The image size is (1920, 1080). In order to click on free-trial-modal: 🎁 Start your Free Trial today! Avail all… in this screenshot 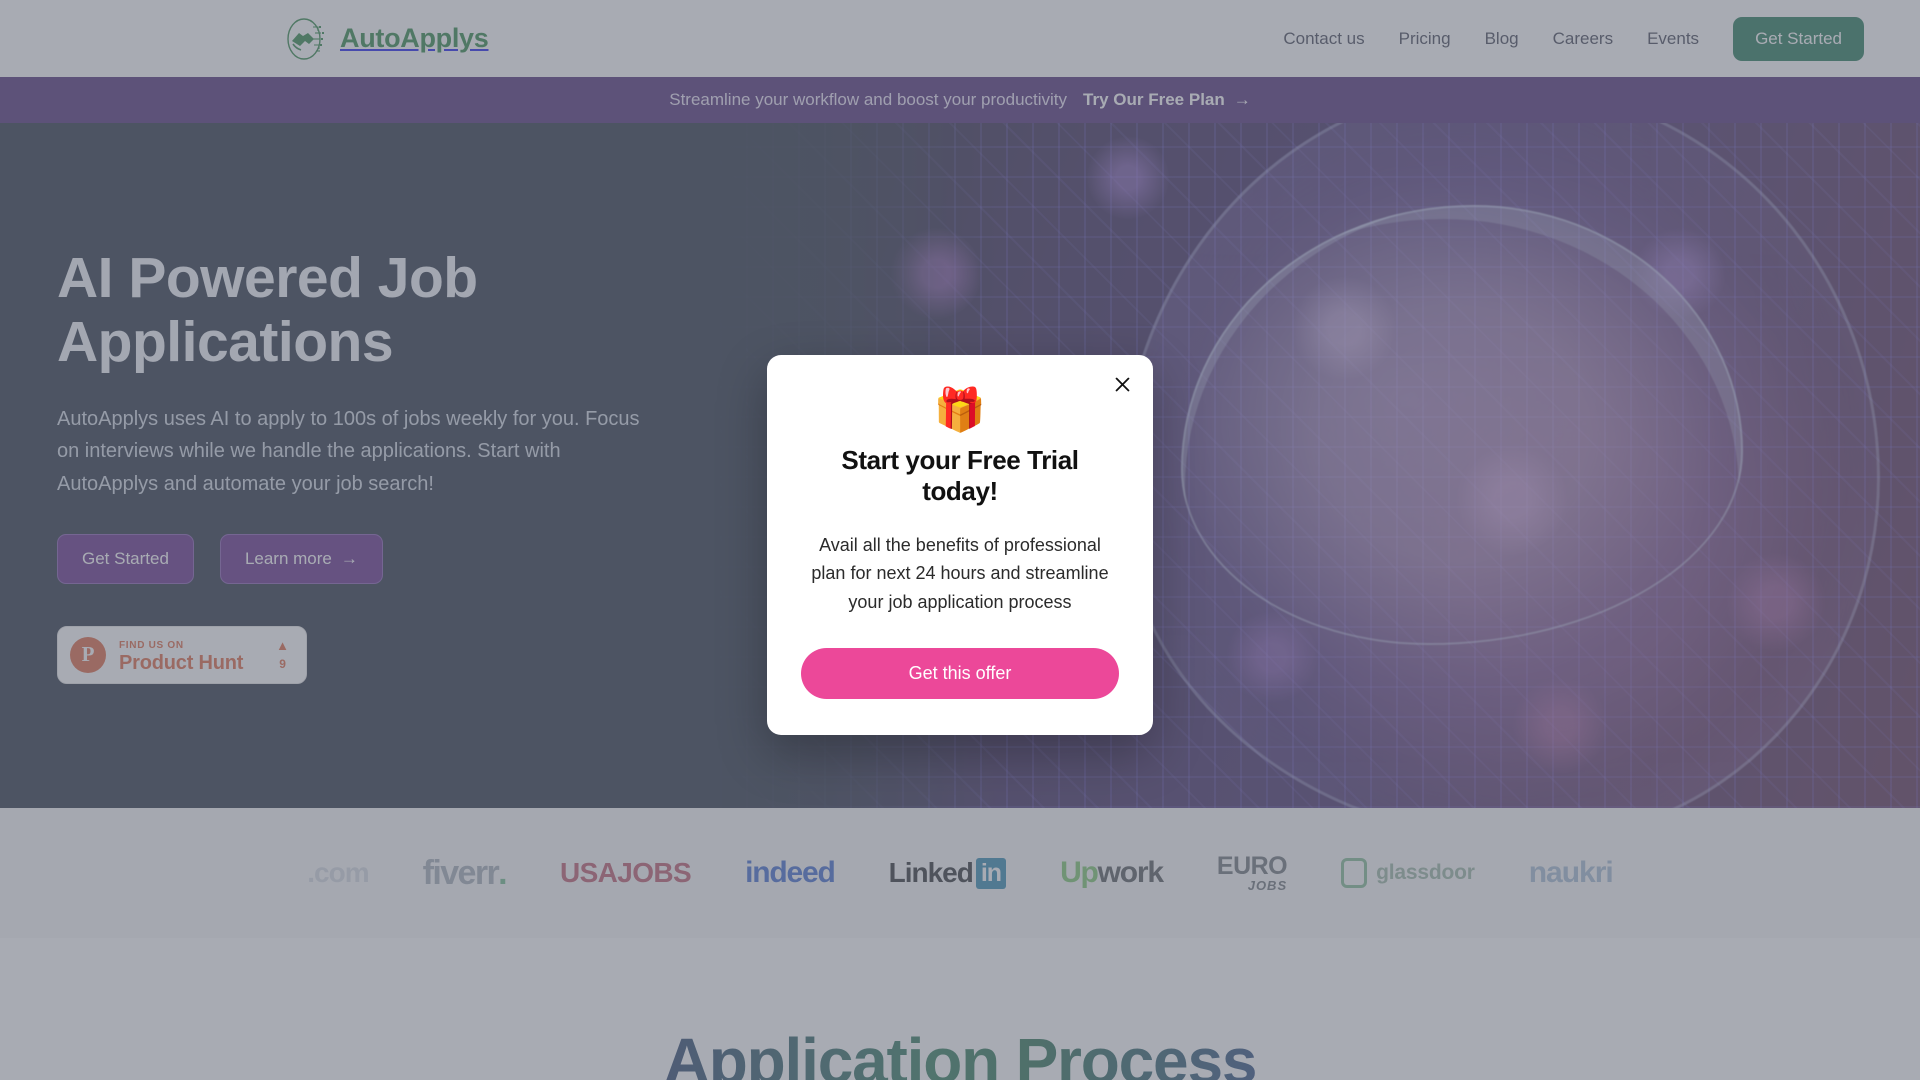, I will do `click(960, 545)`.